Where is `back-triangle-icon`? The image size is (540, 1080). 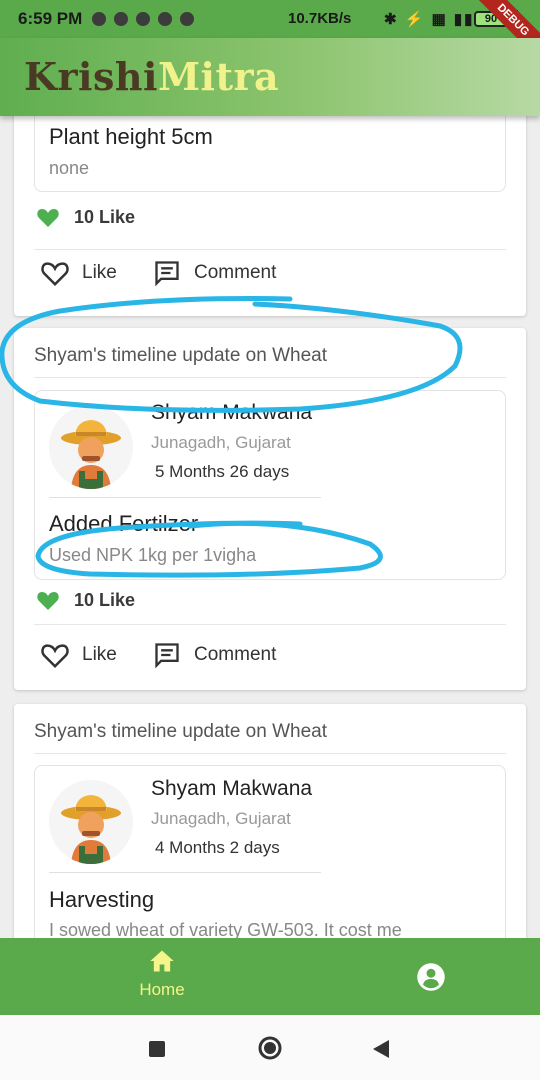 back-triangle-icon is located at coordinates (381, 1049).